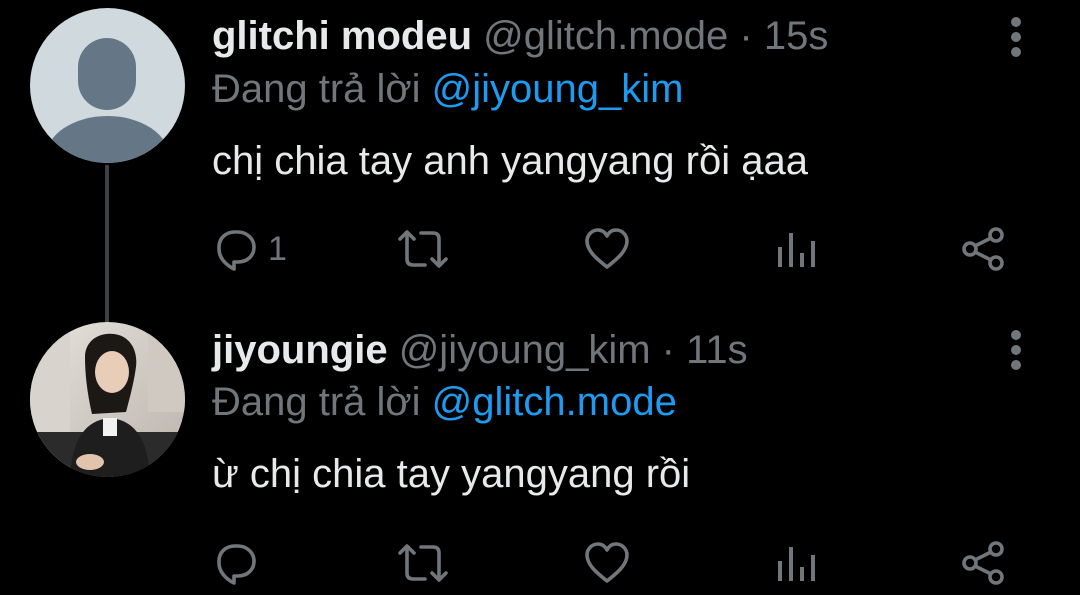  I want to click on replying-to-line: Đang trả lời @jiyoung_kim, so click(447, 89).